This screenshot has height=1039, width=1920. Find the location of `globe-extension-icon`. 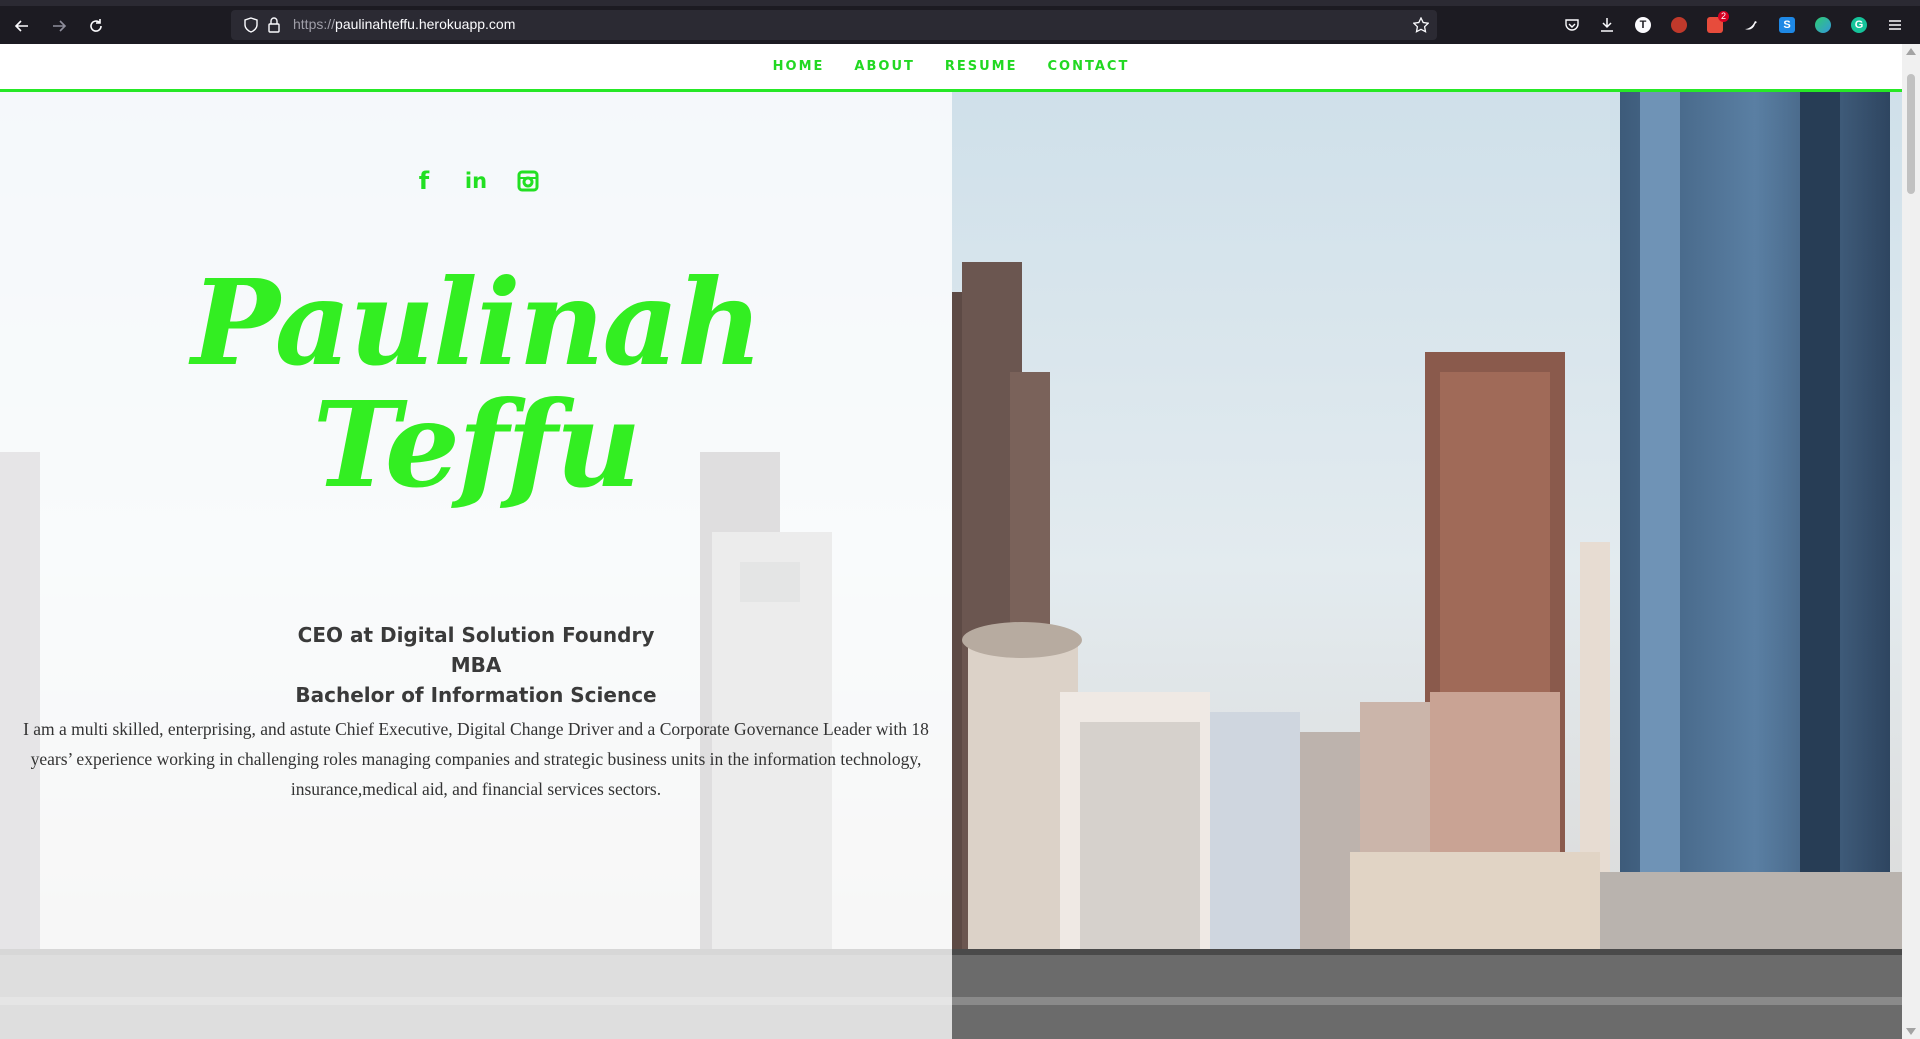

globe-extension-icon is located at coordinates (1823, 25).